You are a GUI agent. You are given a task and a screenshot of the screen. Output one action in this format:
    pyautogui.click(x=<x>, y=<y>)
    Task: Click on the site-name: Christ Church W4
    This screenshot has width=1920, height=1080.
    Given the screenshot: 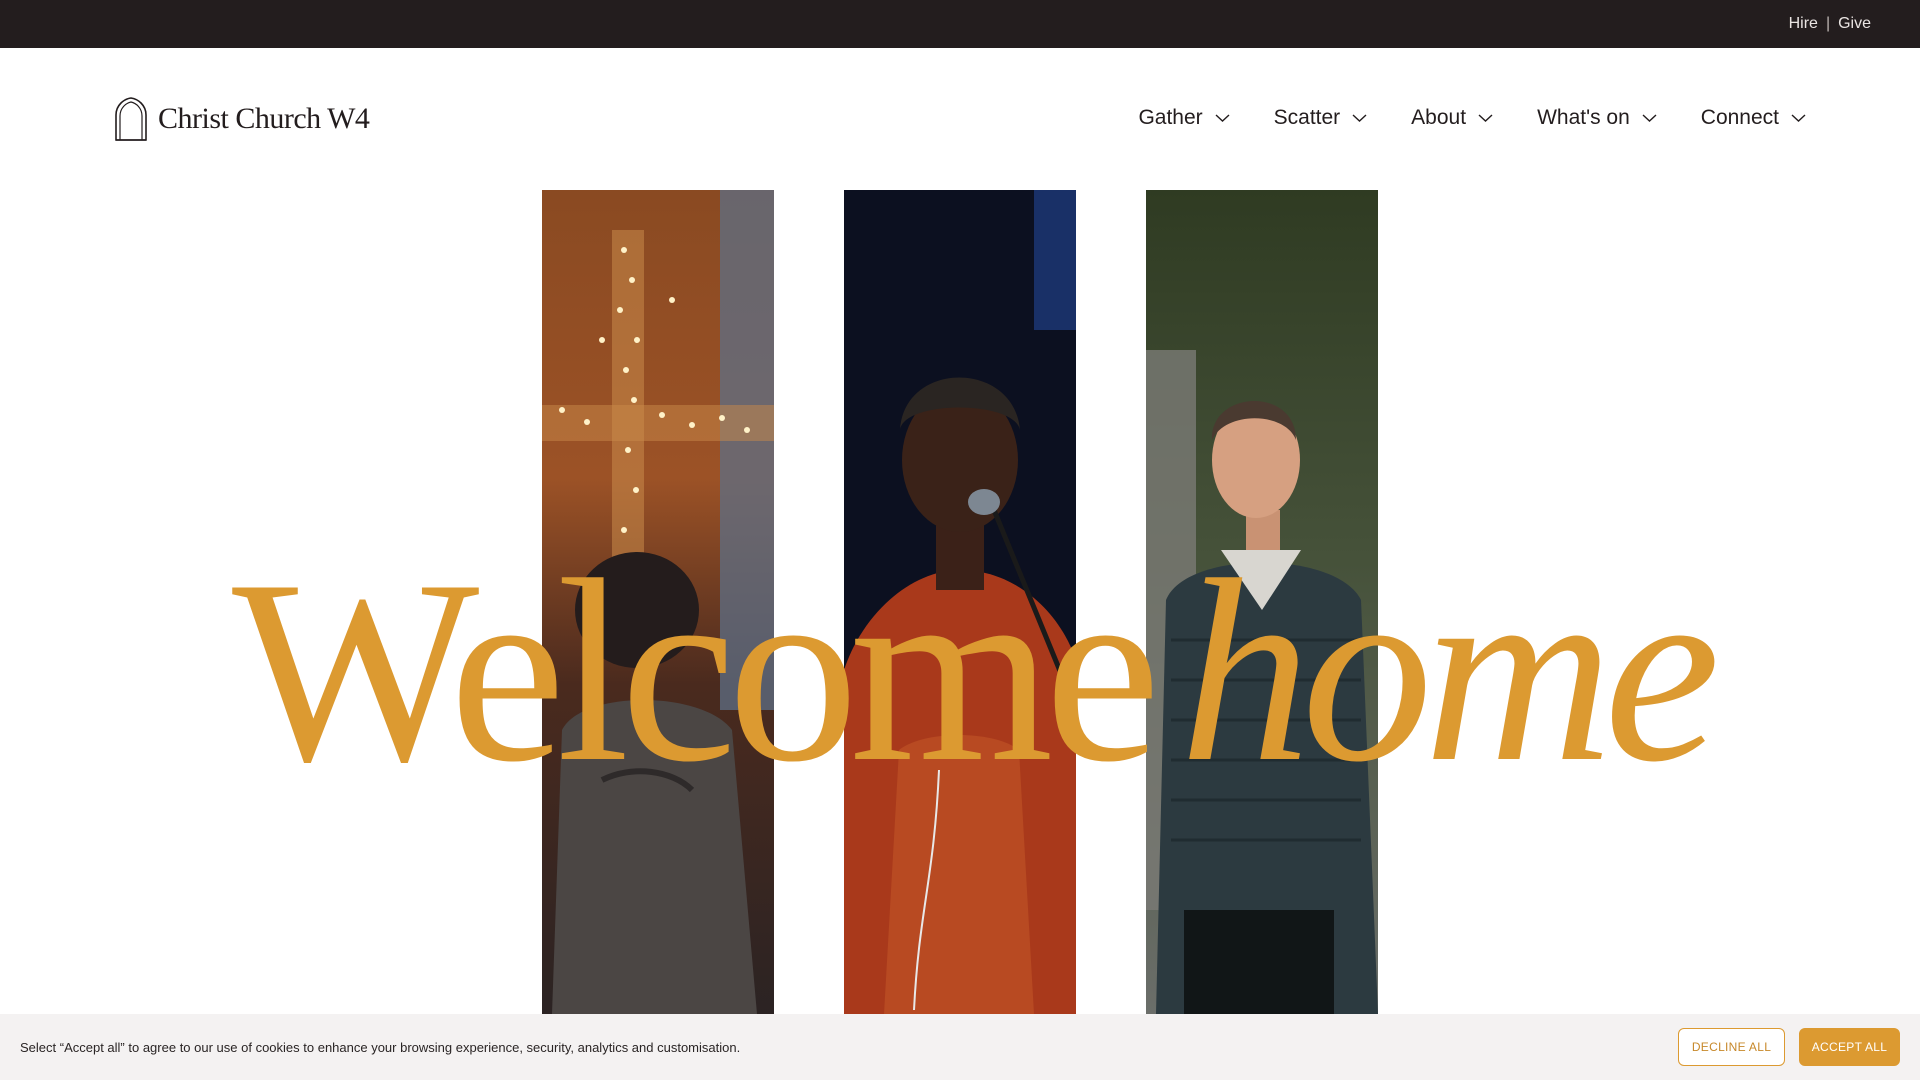 What is the action you would take?
    pyautogui.click(x=264, y=118)
    